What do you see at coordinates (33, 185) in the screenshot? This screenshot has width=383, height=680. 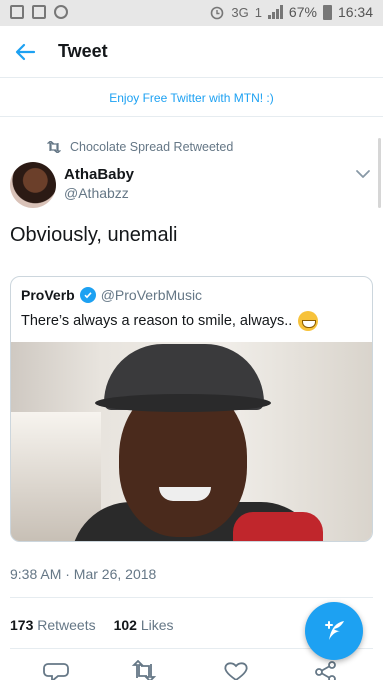 I see `author-avatar` at bounding box center [33, 185].